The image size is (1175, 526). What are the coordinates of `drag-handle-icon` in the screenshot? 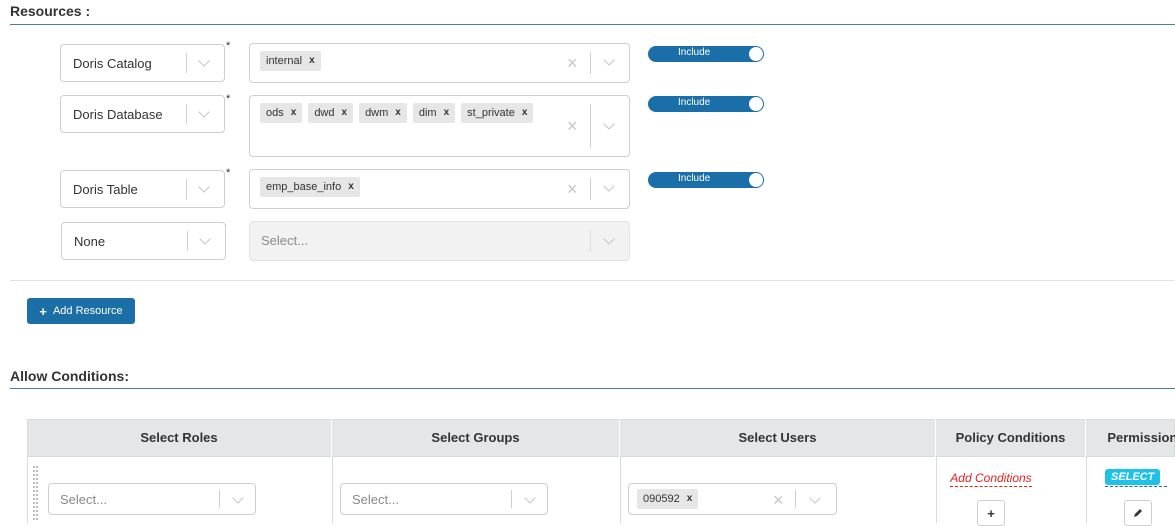 It's located at (39, 494).